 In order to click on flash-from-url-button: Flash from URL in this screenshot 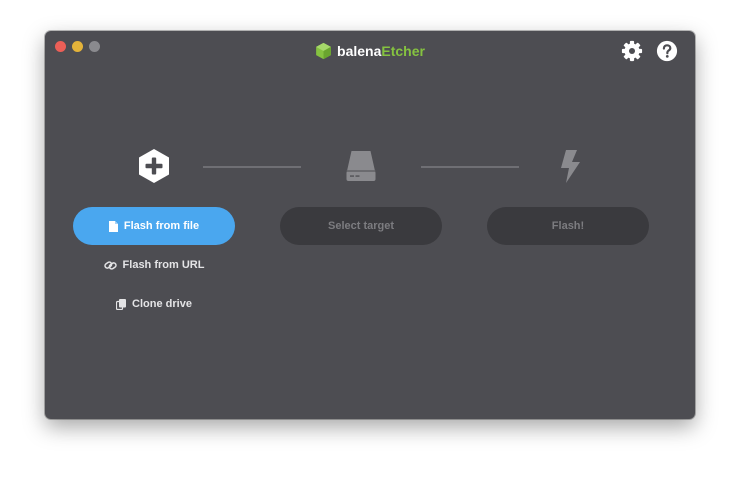, I will do `click(154, 265)`.